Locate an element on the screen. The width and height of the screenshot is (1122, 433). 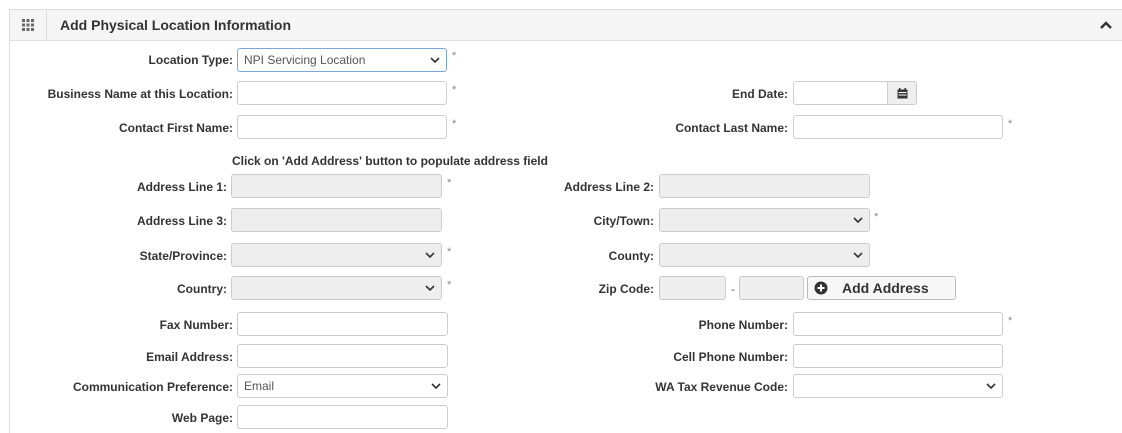
calendar-icon is located at coordinates (902, 93).